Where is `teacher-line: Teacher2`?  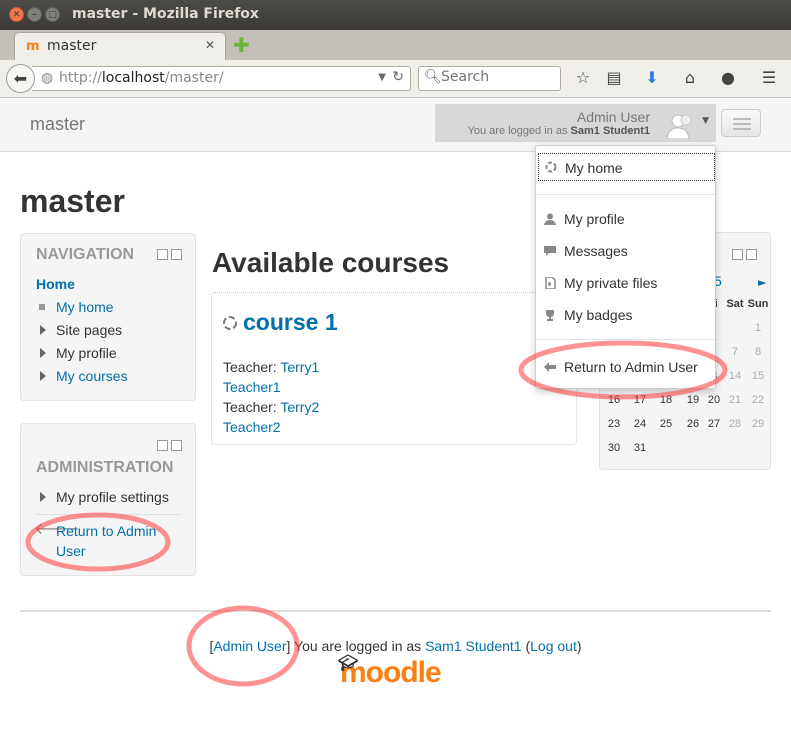
teacher-line: Teacher2 is located at coordinates (252, 427).